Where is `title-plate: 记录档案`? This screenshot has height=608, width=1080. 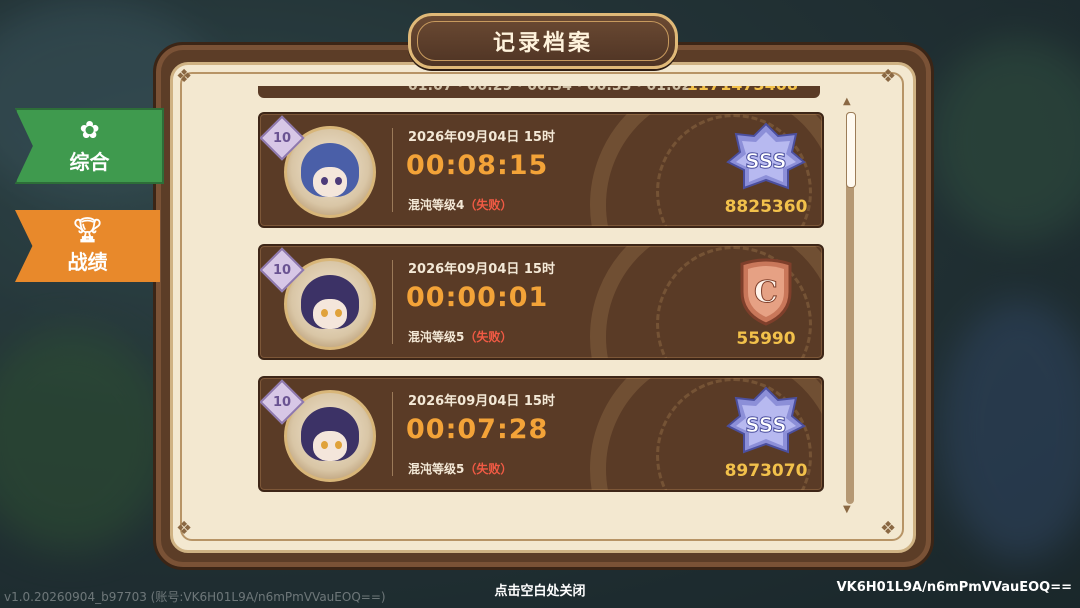
title-plate: 记录档案 is located at coordinates (543, 41).